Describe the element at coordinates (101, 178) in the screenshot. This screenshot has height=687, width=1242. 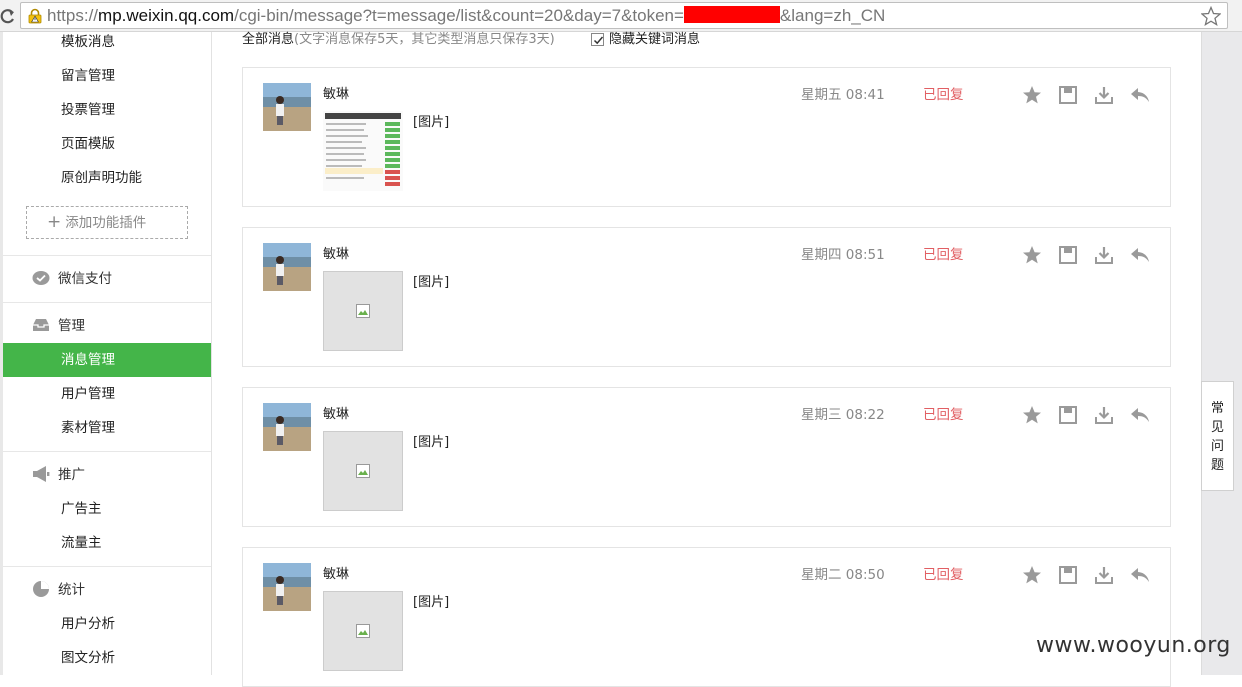
I see `sidebar-item-original-claim: 原创声明功能` at that location.